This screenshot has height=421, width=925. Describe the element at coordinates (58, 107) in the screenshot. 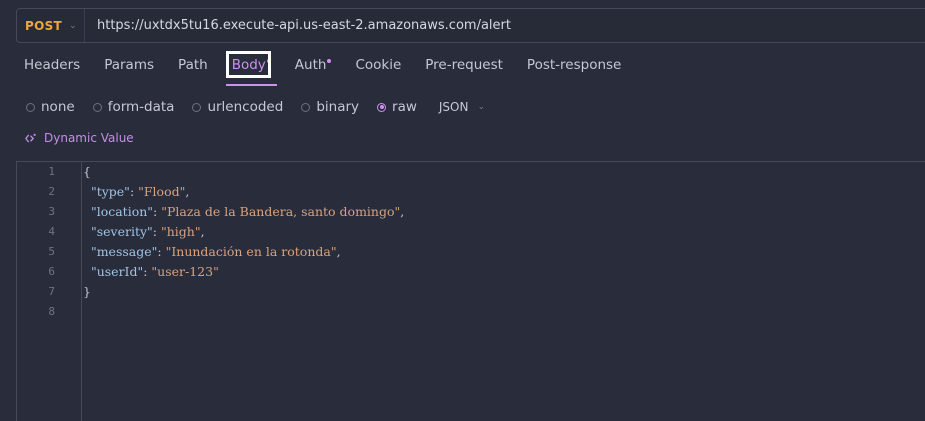

I see `radio-label: none` at that location.